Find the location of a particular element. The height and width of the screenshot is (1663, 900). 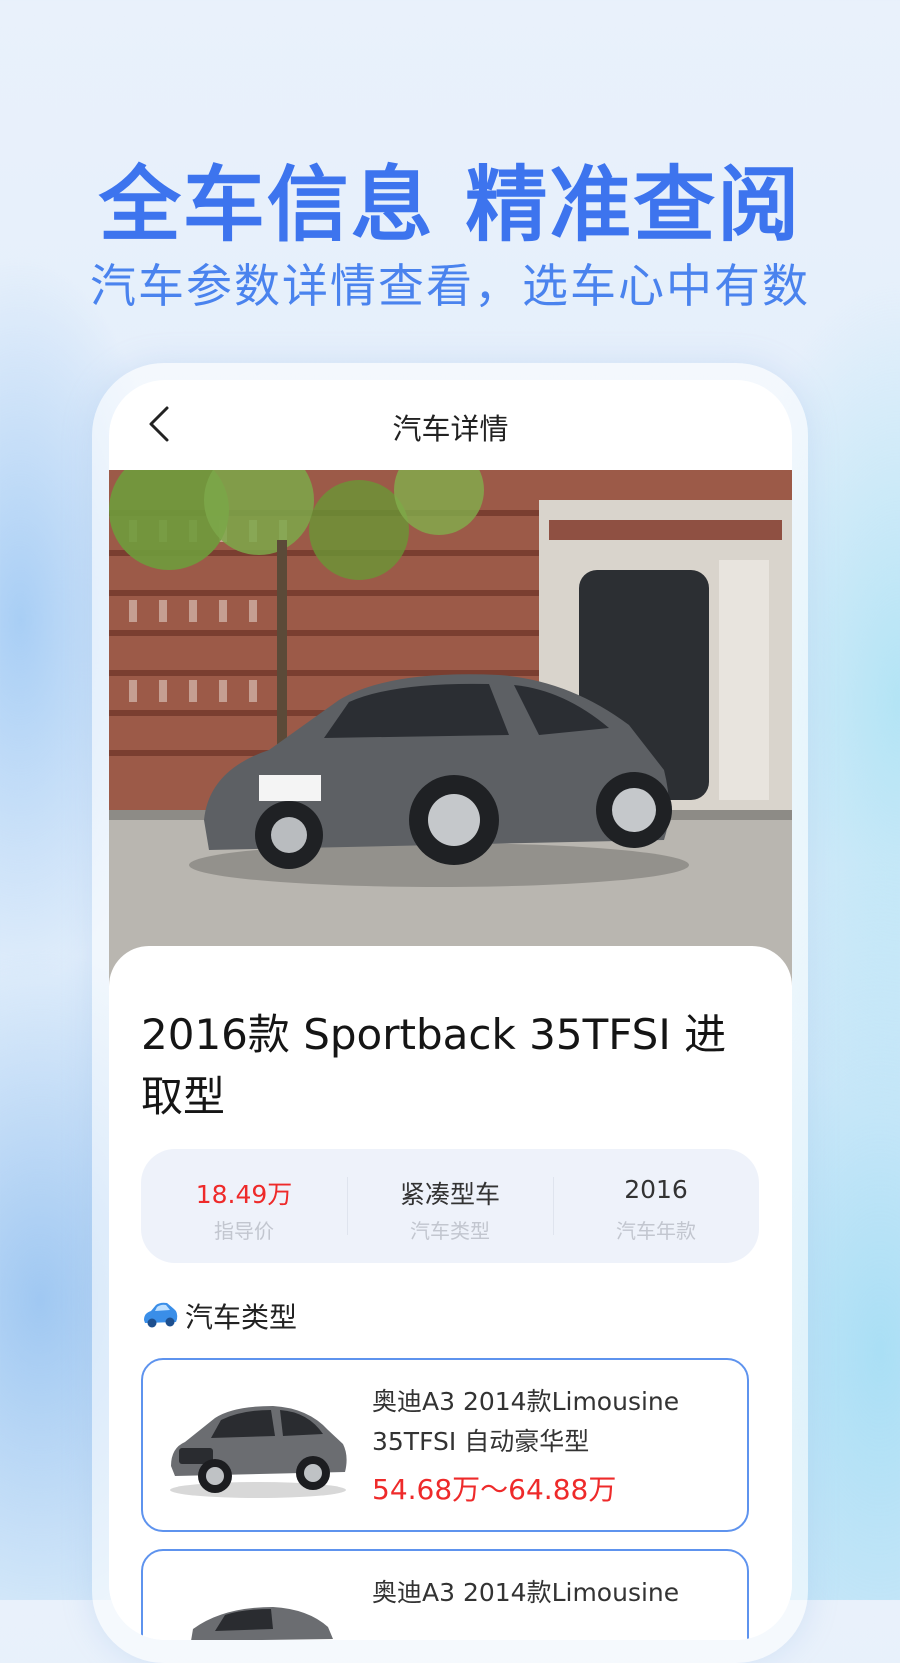

related-car-price: 54.68万～64.88万 is located at coordinates (494, 1489).